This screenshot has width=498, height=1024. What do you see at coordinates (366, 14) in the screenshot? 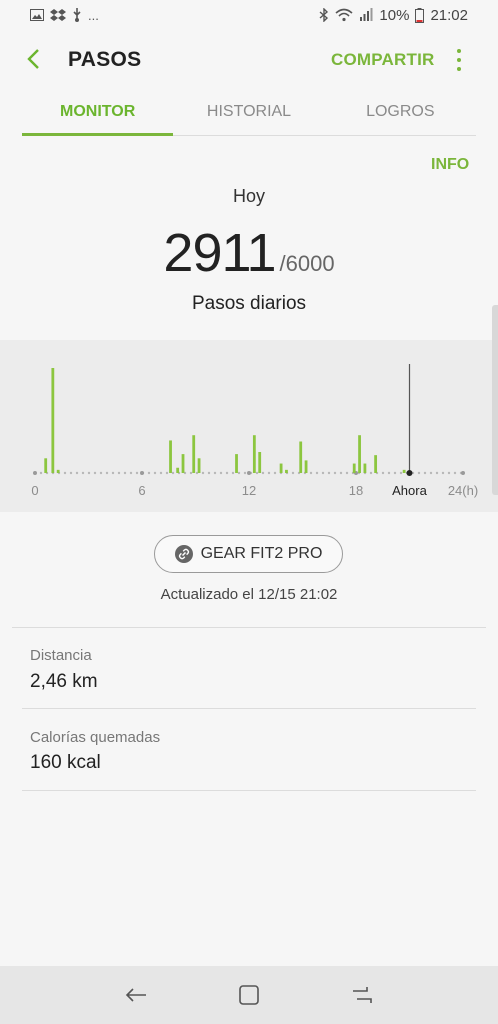
I see `signal-icon` at bounding box center [366, 14].